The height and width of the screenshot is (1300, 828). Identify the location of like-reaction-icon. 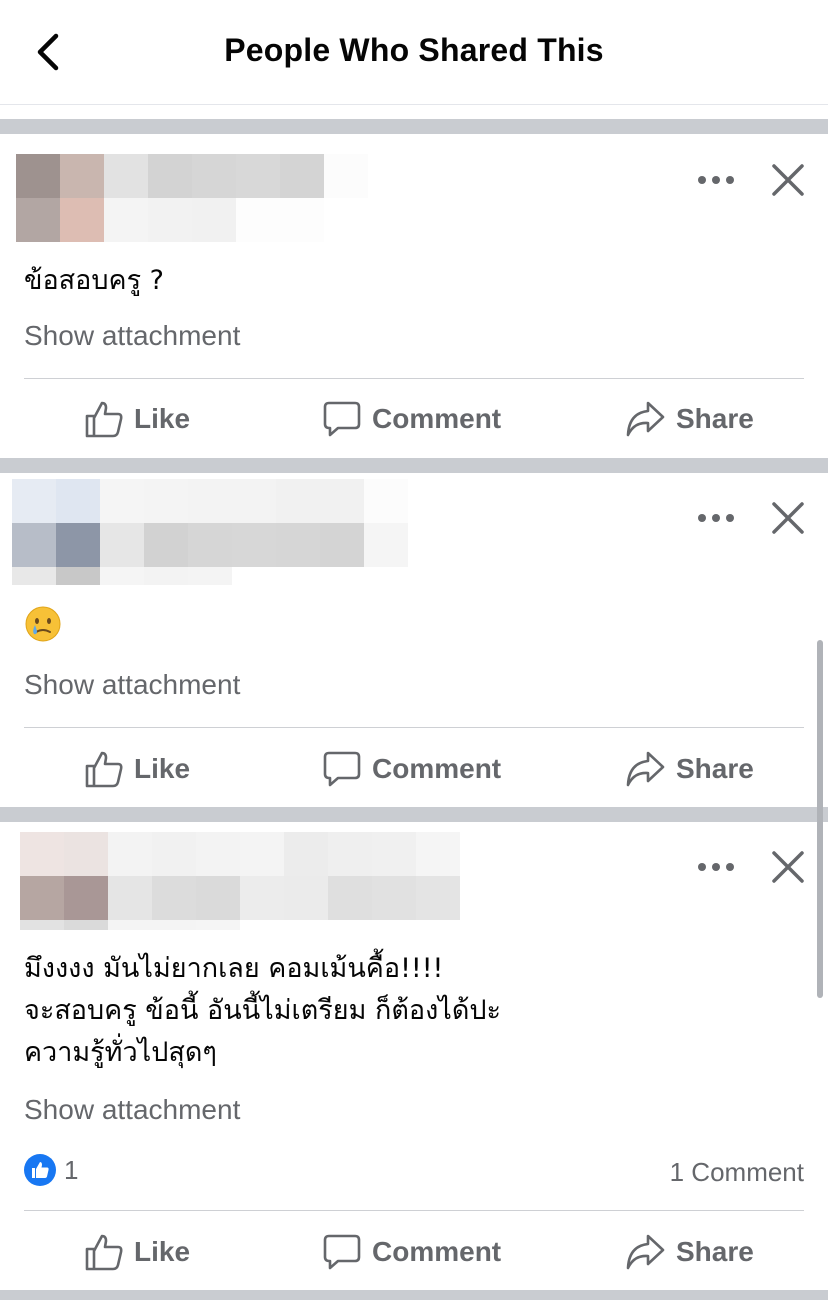
(40, 1170).